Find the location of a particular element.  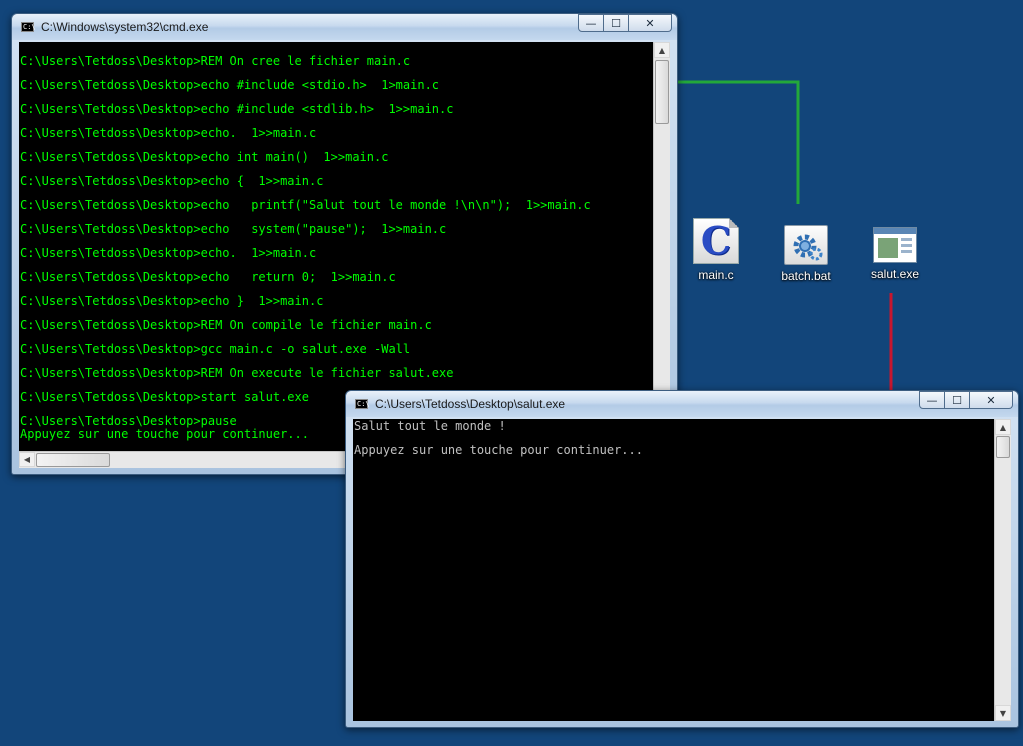

desktop-icon-main-c: C main.c is located at coordinates (716, 250).